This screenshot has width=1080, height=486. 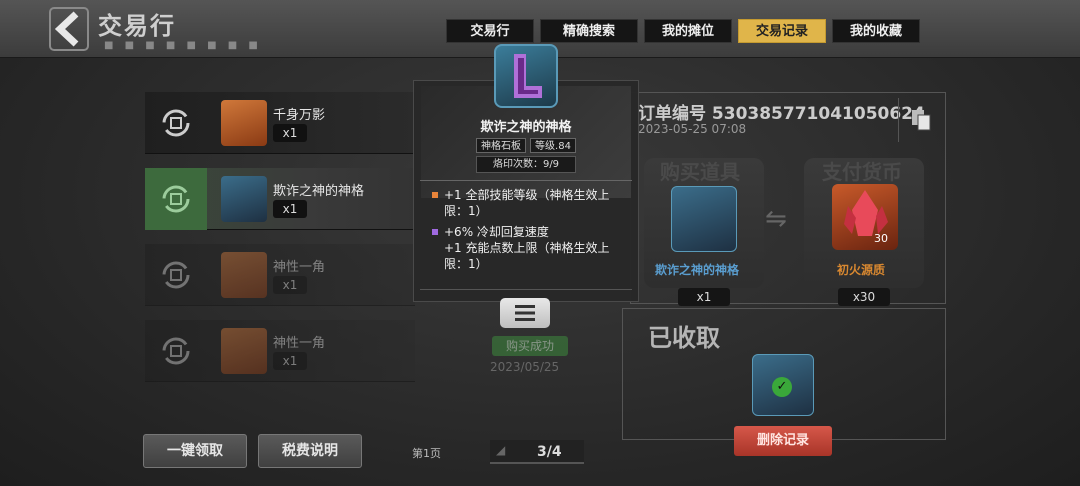 I want to click on check-icon: ✓, so click(x=782, y=387).